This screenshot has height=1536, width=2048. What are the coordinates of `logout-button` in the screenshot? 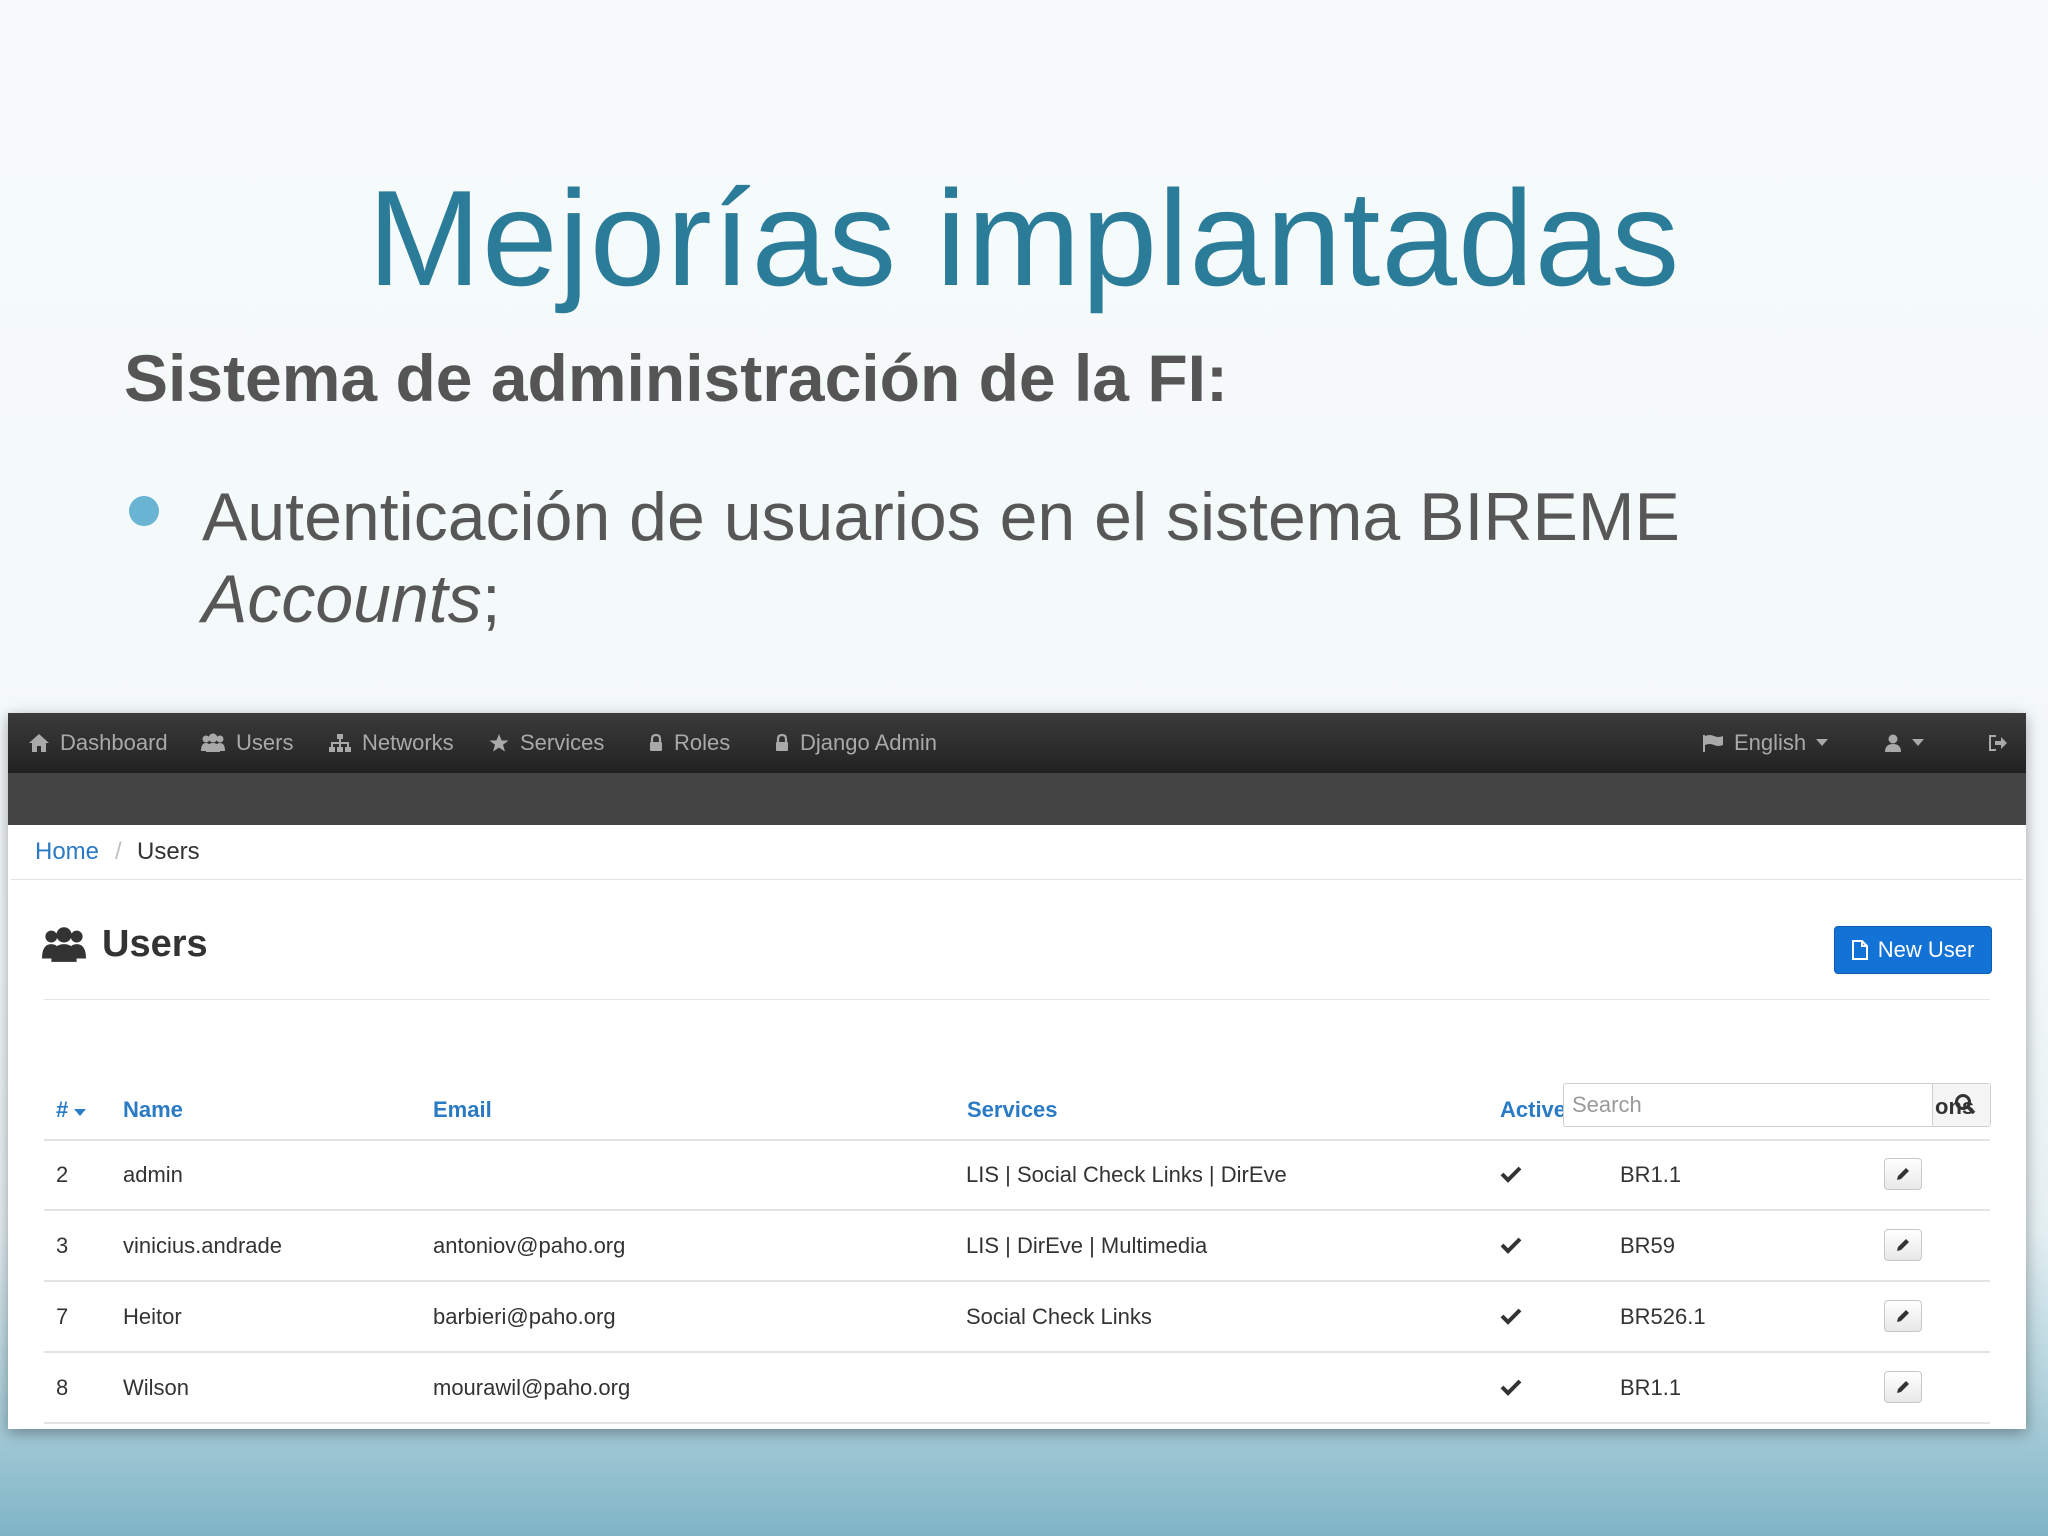 It's located at (1998, 743).